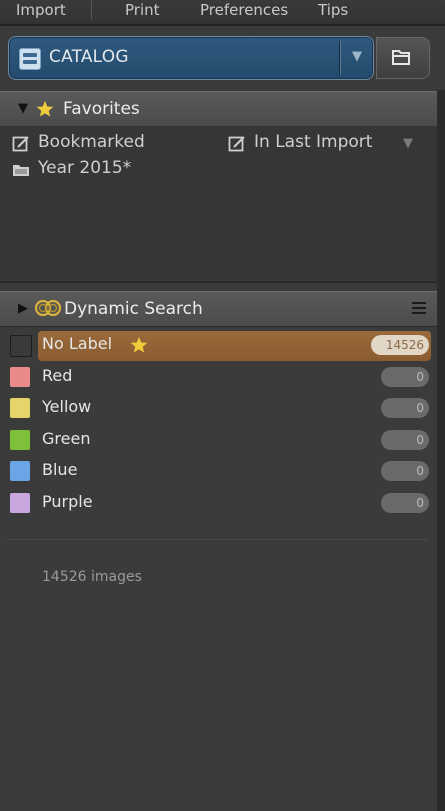  Describe the element at coordinates (66, 438) in the screenshot. I see `label-name: Green` at that location.